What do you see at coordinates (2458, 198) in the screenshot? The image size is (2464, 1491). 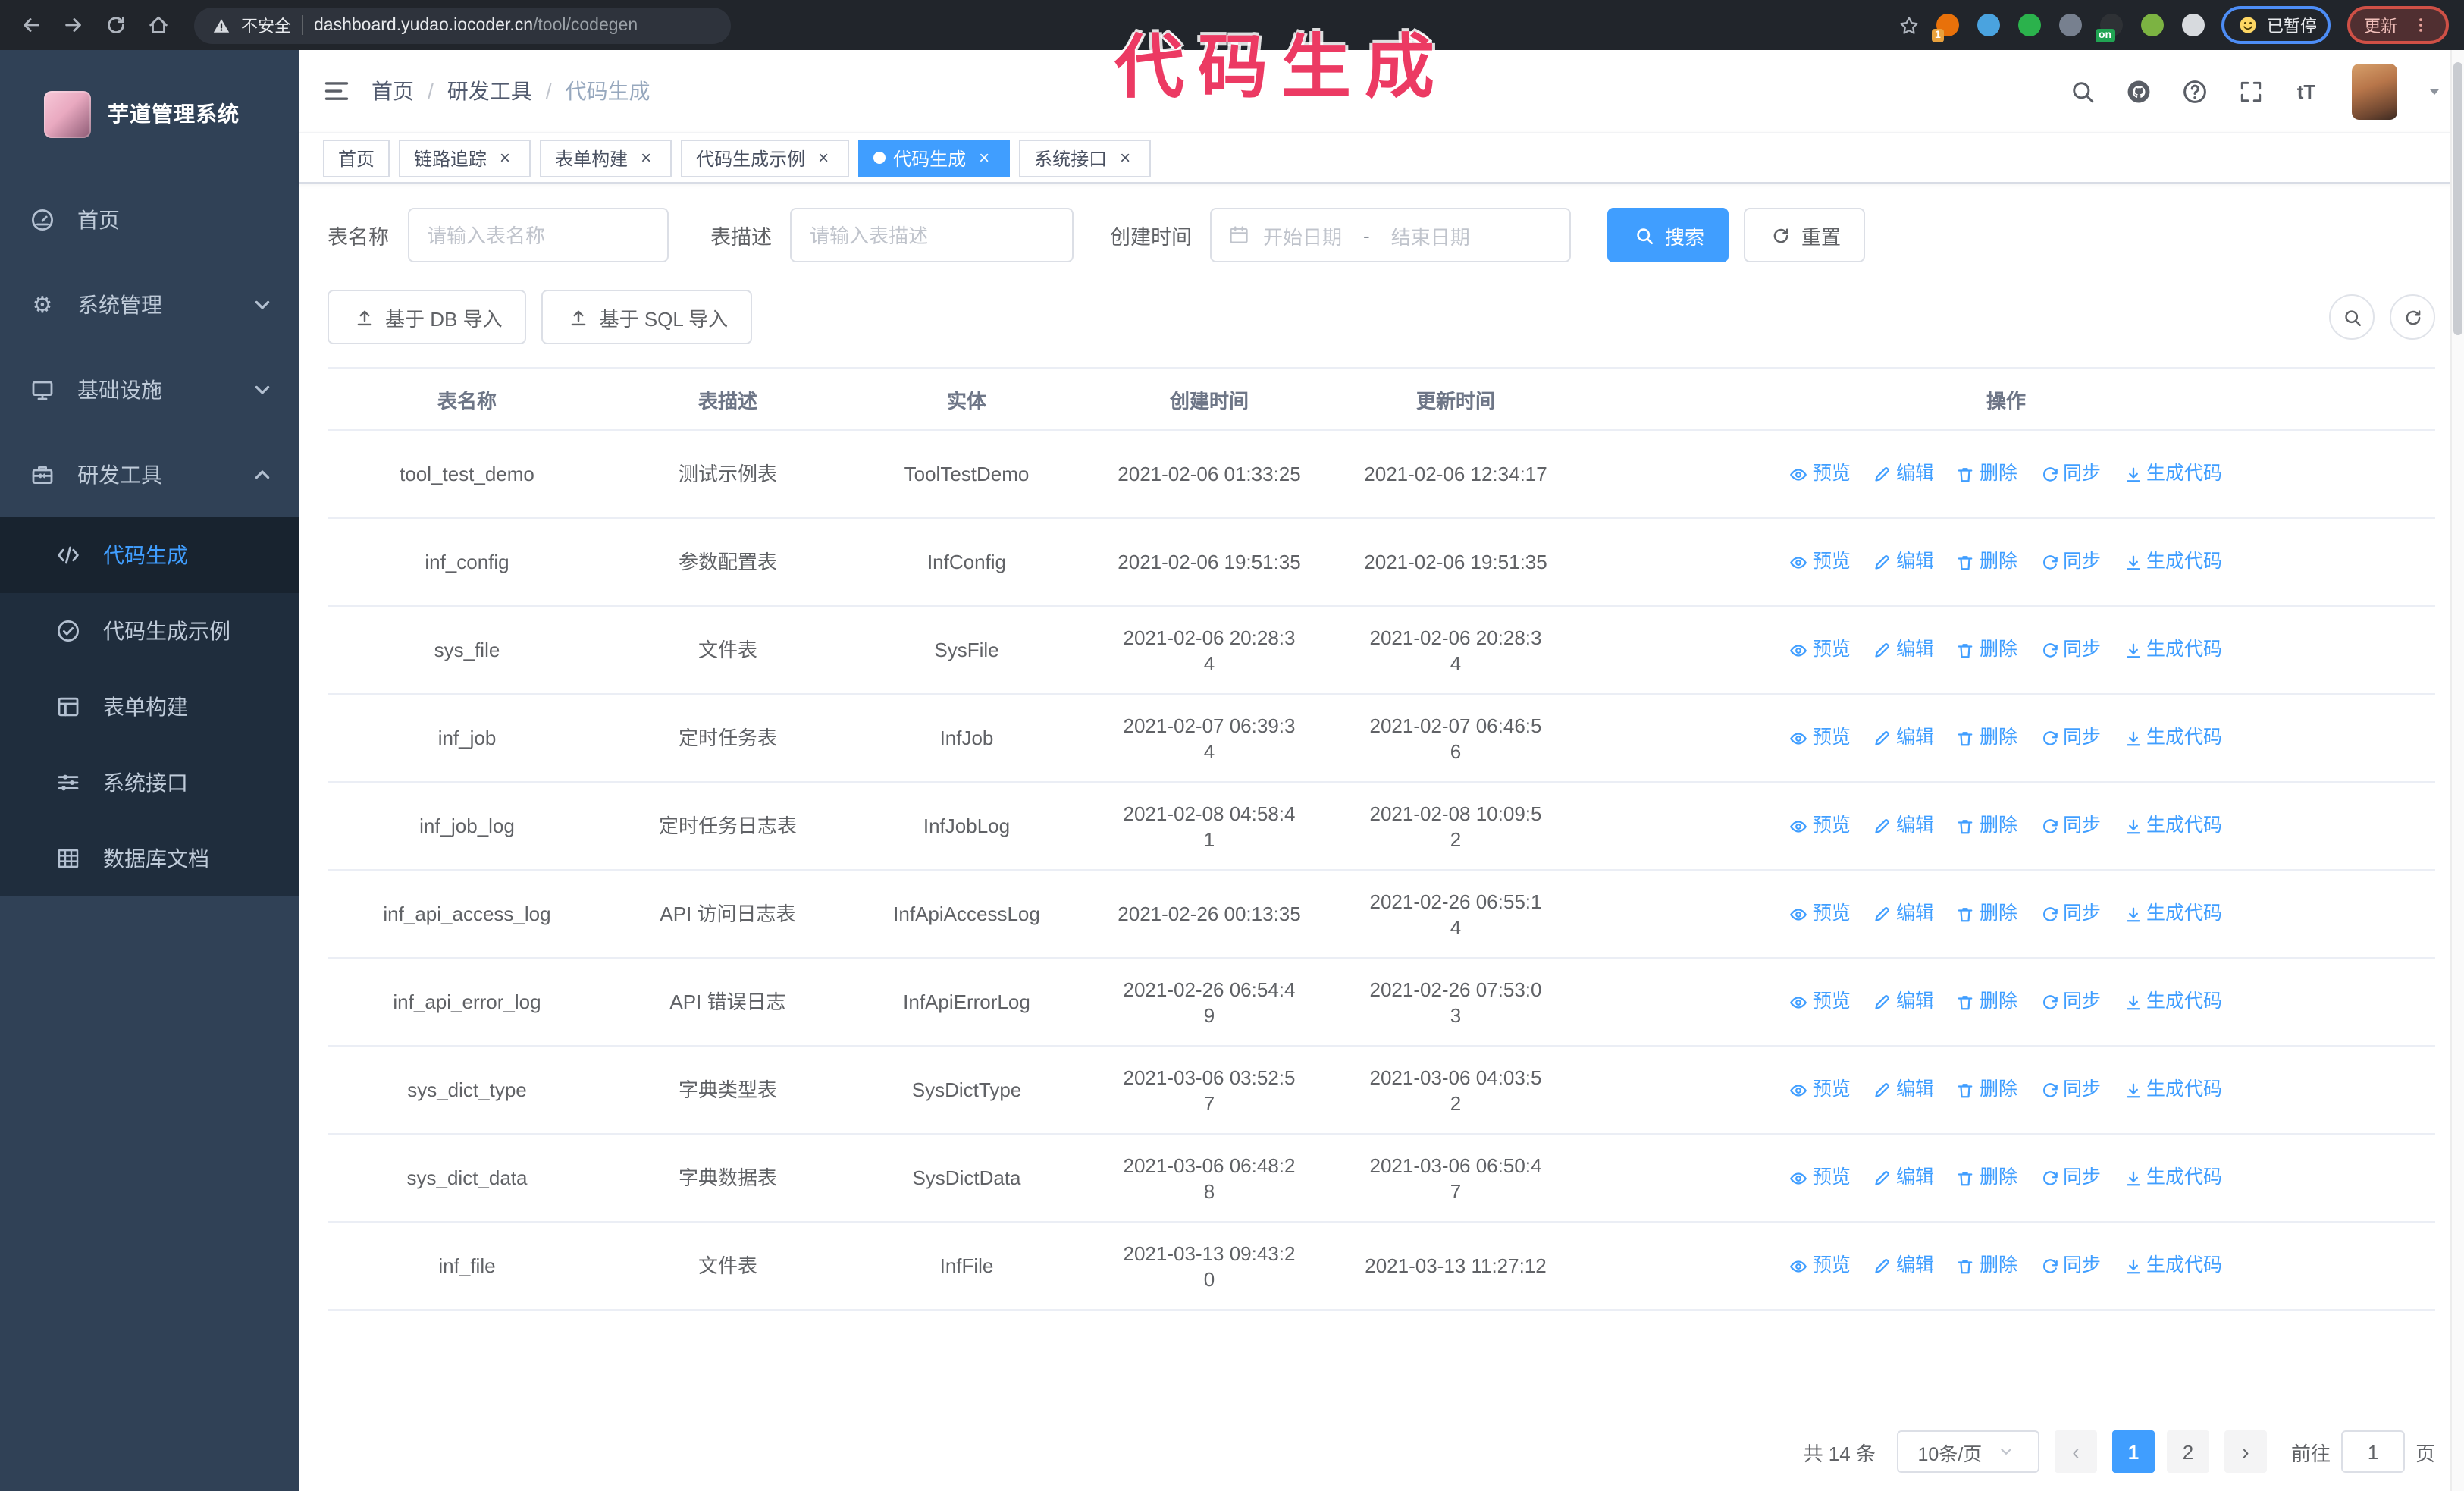 I see `scrollbar-thumb` at bounding box center [2458, 198].